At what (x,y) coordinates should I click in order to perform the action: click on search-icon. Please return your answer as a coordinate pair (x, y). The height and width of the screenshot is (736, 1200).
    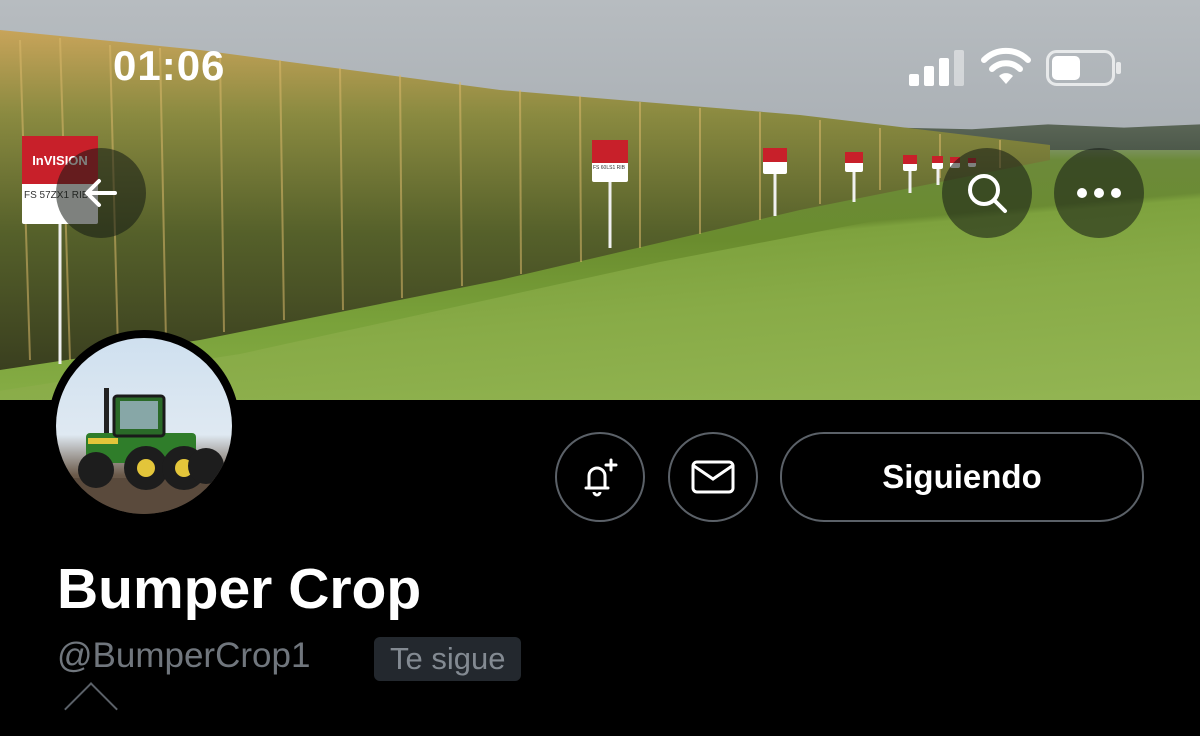
    Looking at the image, I should click on (987, 193).